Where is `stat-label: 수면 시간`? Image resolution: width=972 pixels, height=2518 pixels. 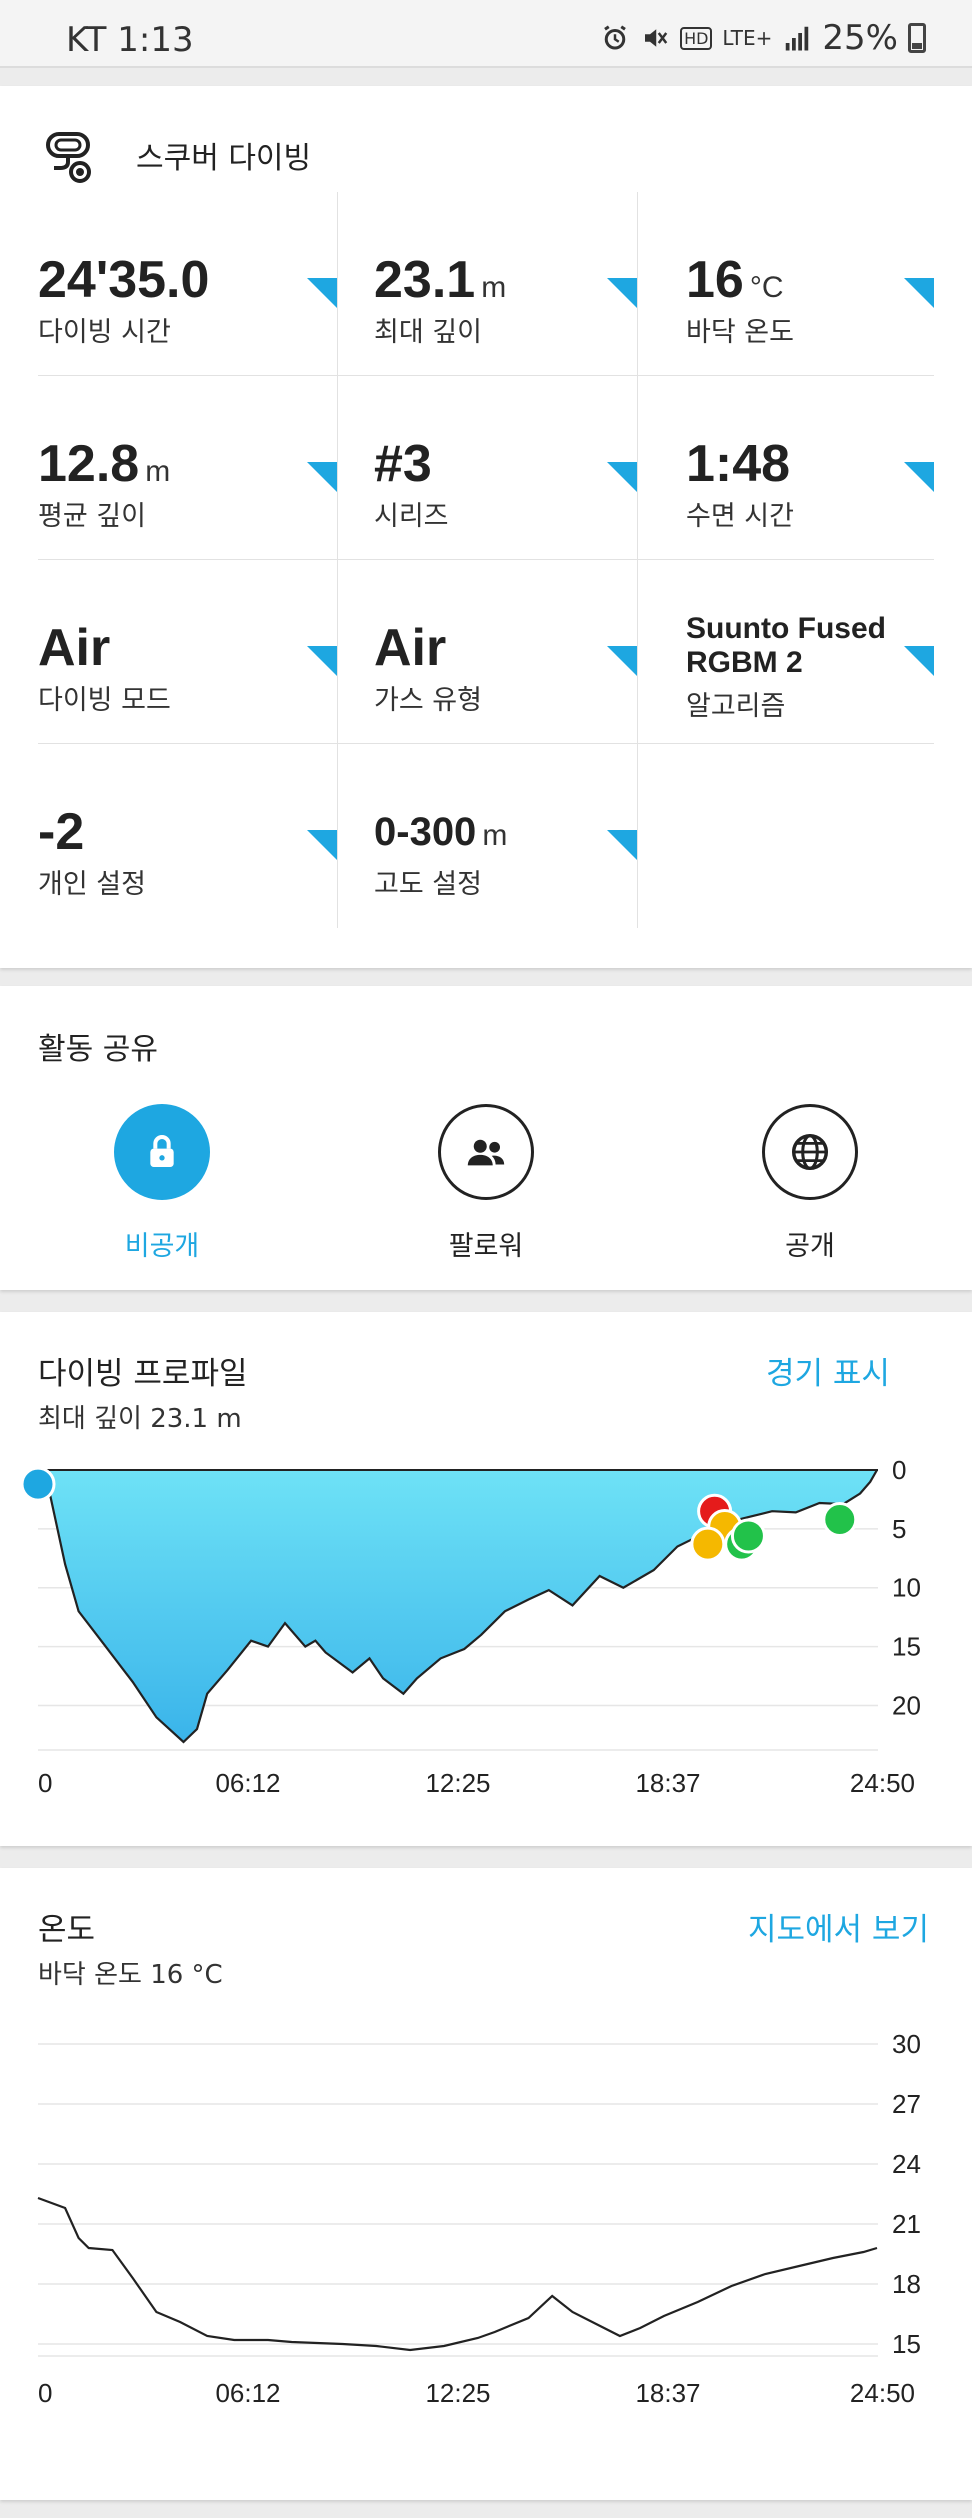 stat-label: 수면 시간 is located at coordinates (740, 516).